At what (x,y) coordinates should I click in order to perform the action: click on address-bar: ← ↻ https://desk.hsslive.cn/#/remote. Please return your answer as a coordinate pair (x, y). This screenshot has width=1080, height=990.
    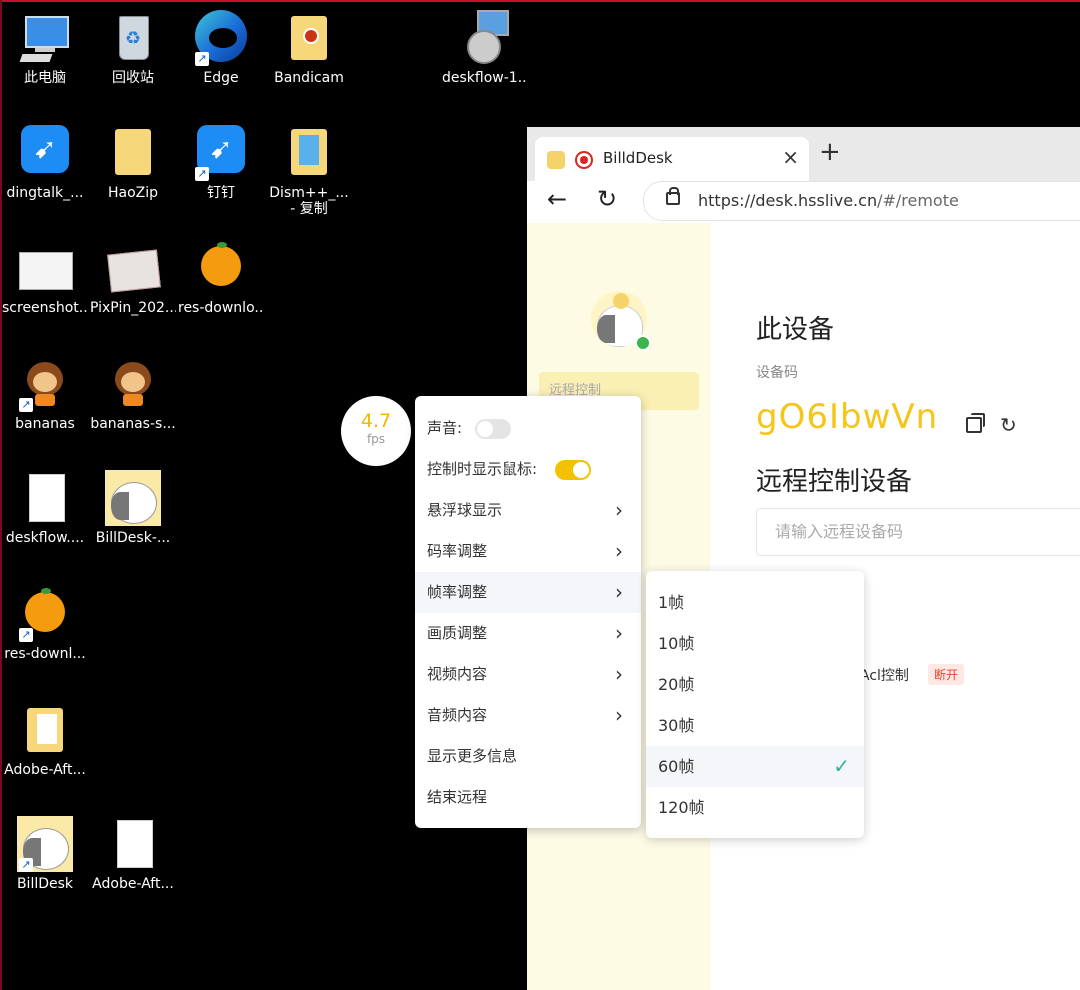
    Looking at the image, I should click on (803, 202).